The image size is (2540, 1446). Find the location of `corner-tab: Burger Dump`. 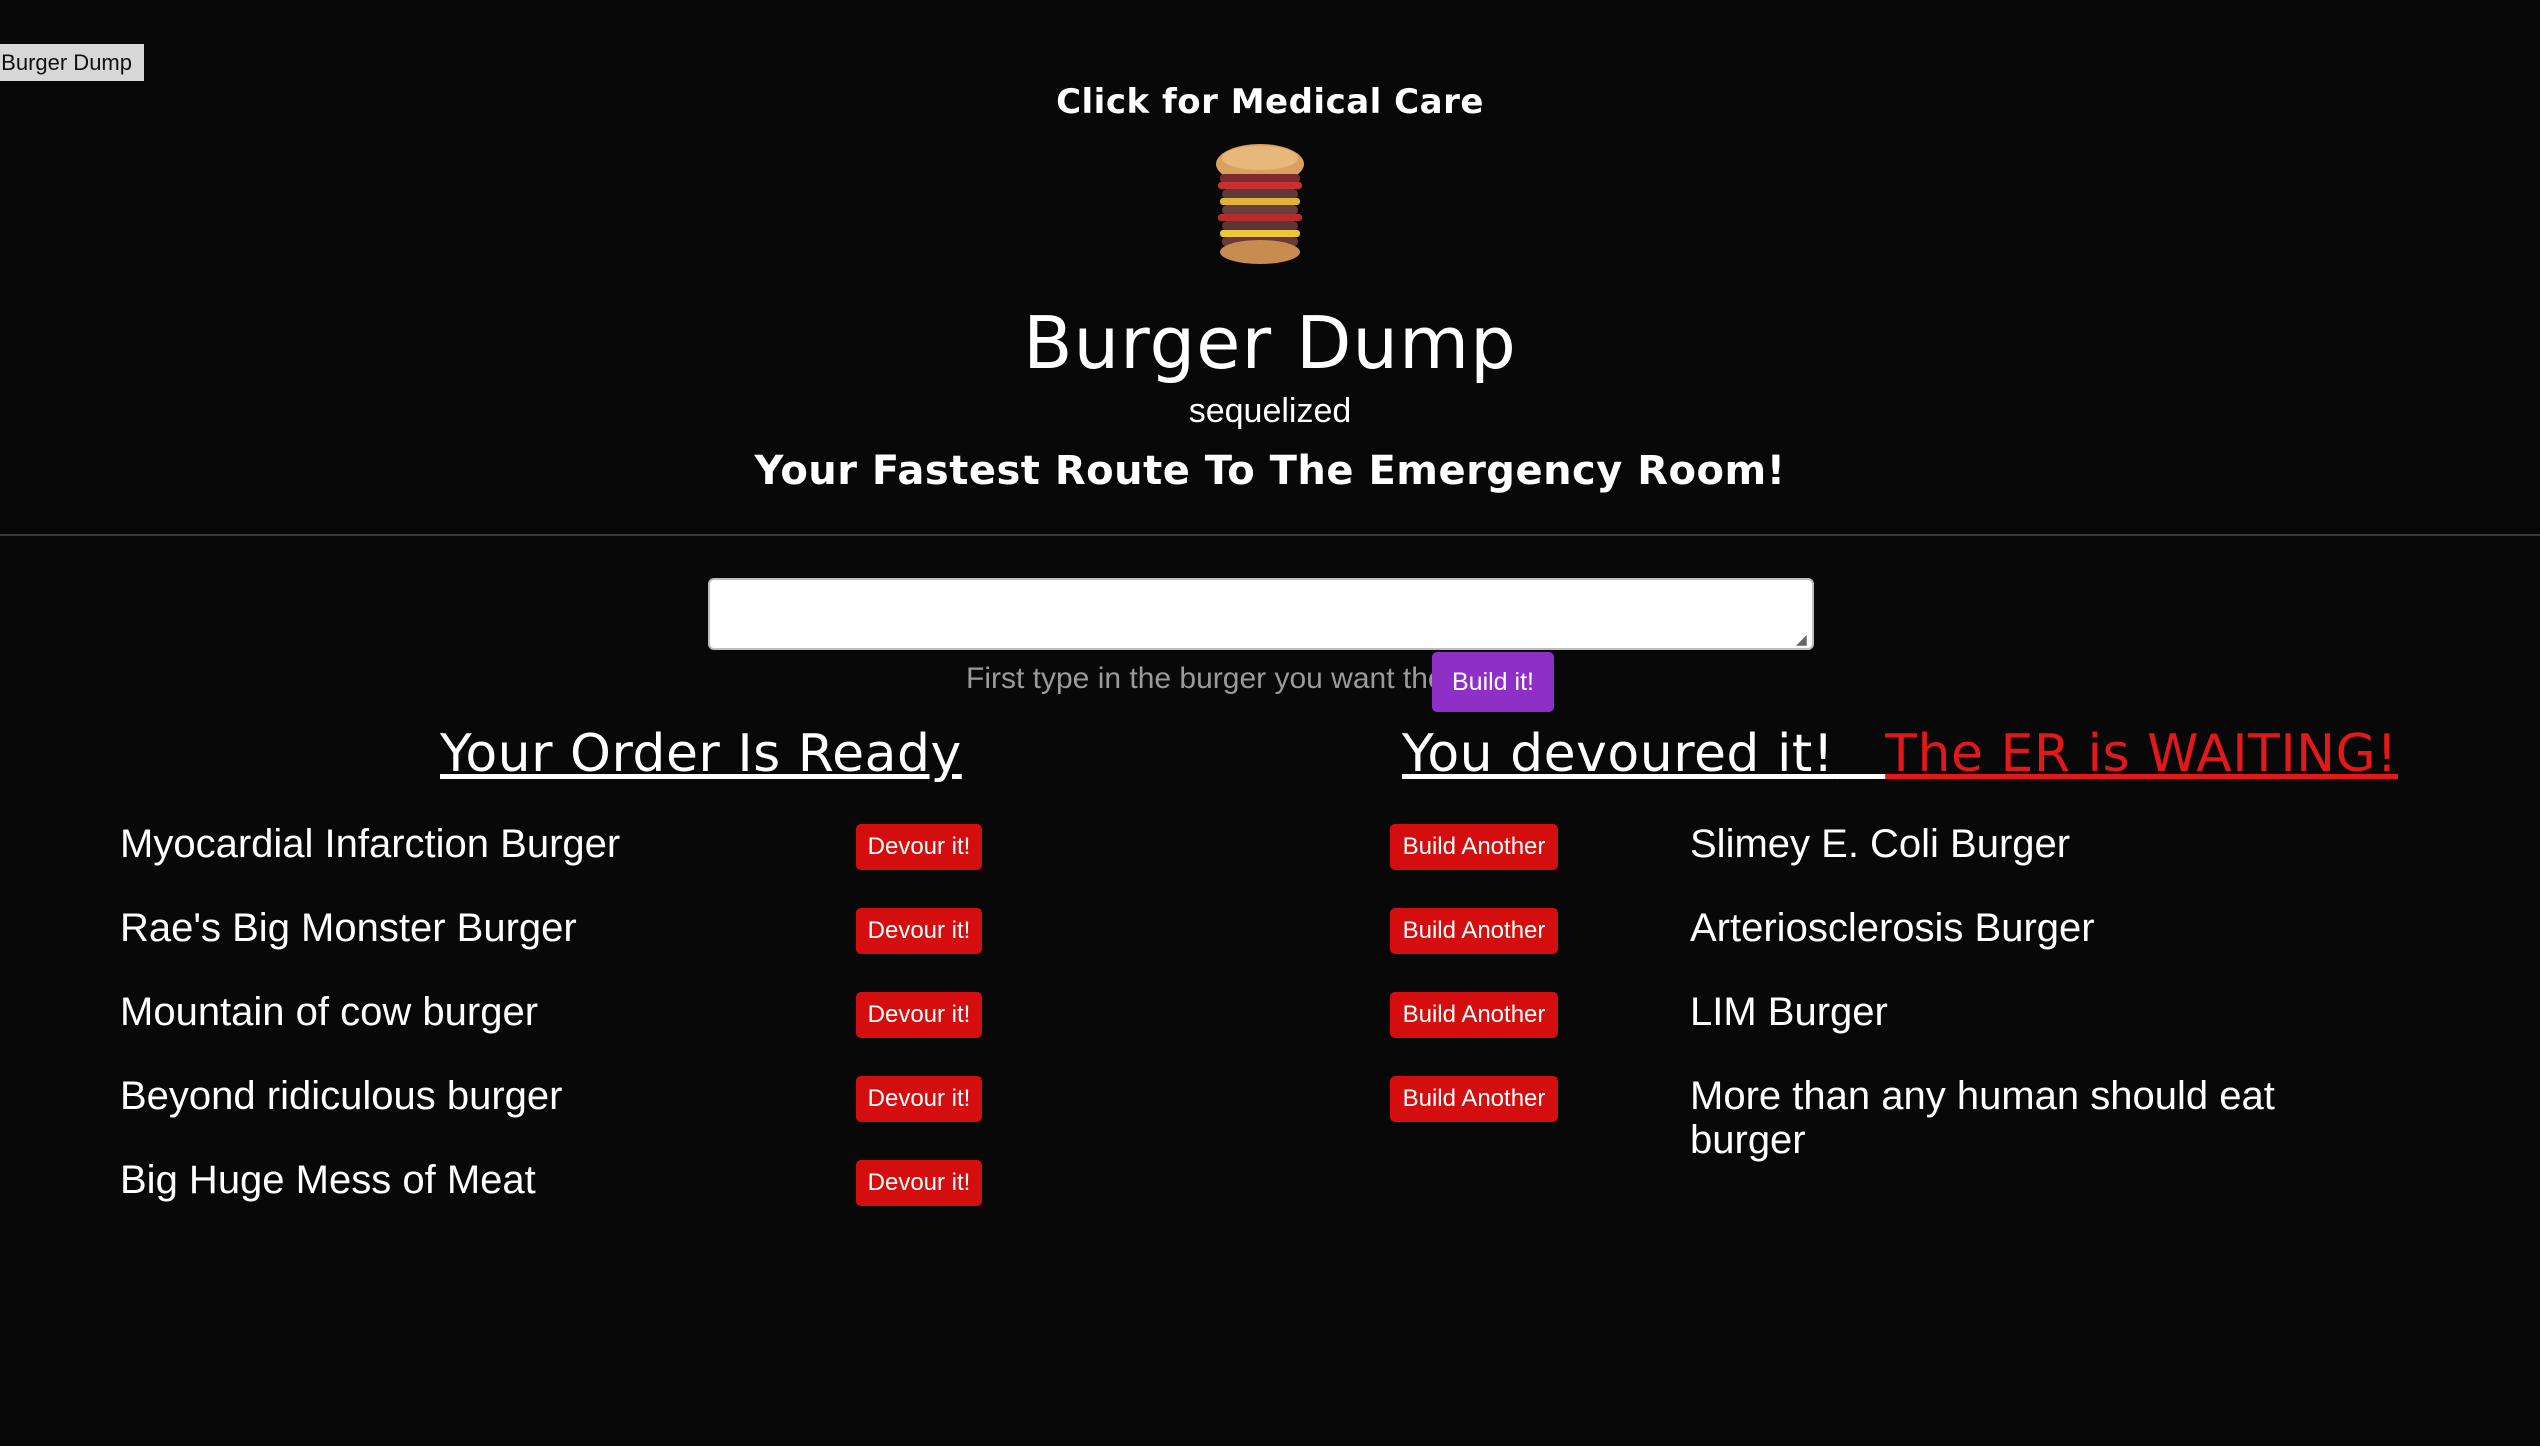

corner-tab: Burger Dump is located at coordinates (72, 62).